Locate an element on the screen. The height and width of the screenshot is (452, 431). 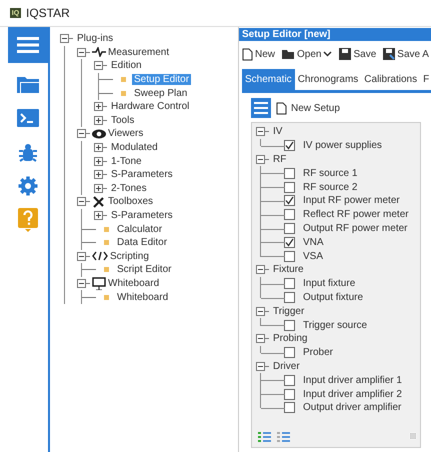
tools-icon is located at coordinates (99, 201).